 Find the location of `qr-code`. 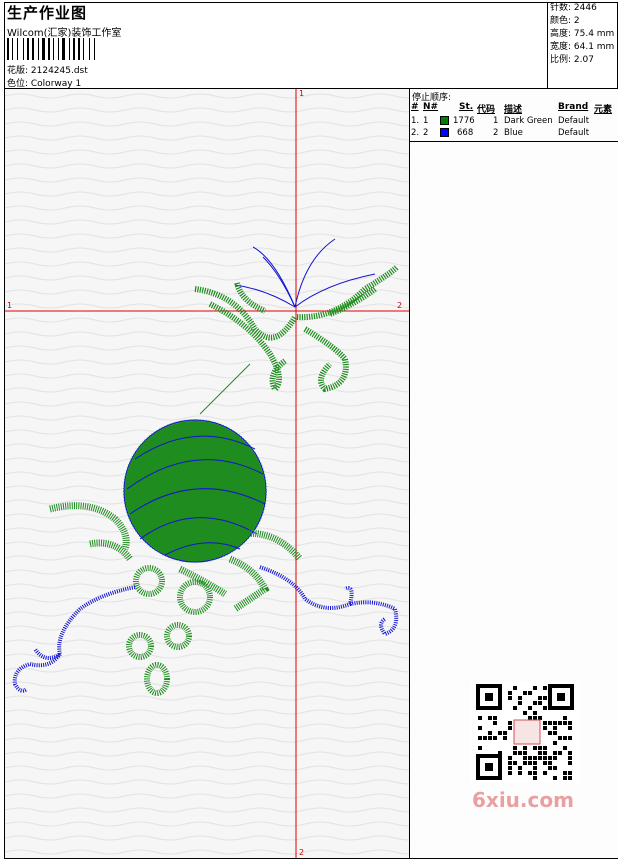

qr-code is located at coordinates (525, 732).